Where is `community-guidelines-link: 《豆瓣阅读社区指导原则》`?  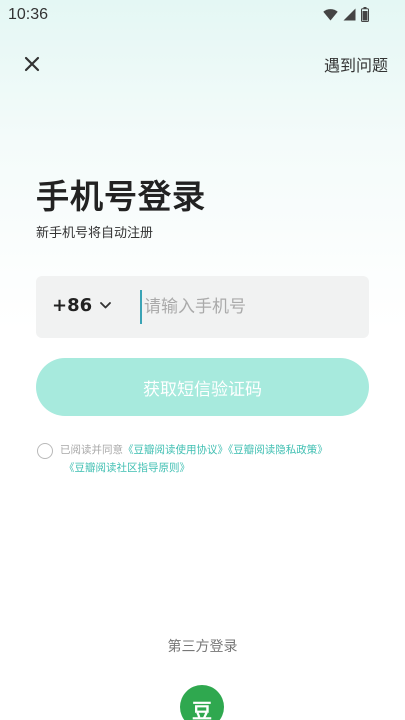
community-guidelines-link: 《豆瓣阅读社区指导原则》 is located at coordinates (127, 468).